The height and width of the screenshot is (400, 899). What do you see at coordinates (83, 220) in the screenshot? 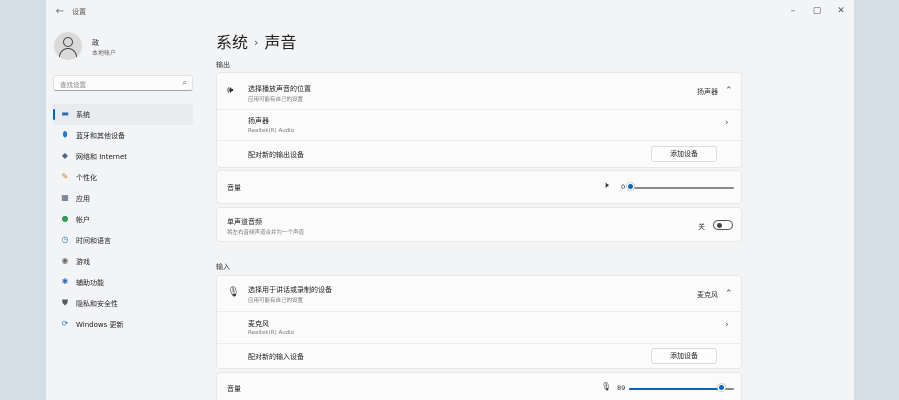
I see `sidebar-item-label: 帐户` at bounding box center [83, 220].